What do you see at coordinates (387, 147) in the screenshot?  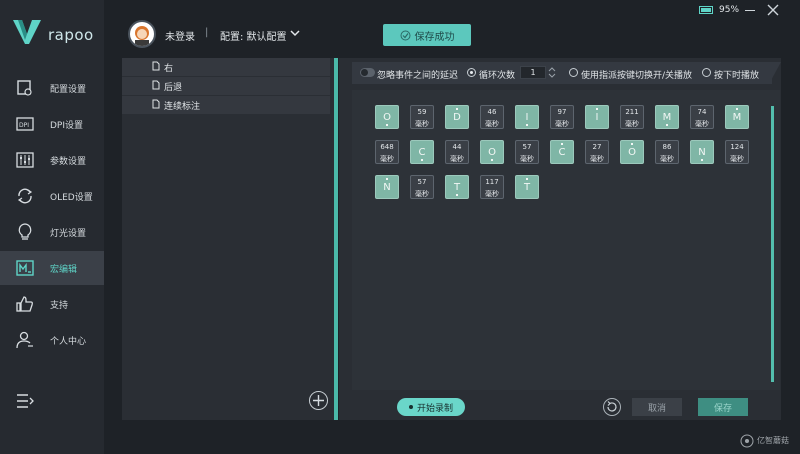 I see `delay-value: 648` at bounding box center [387, 147].